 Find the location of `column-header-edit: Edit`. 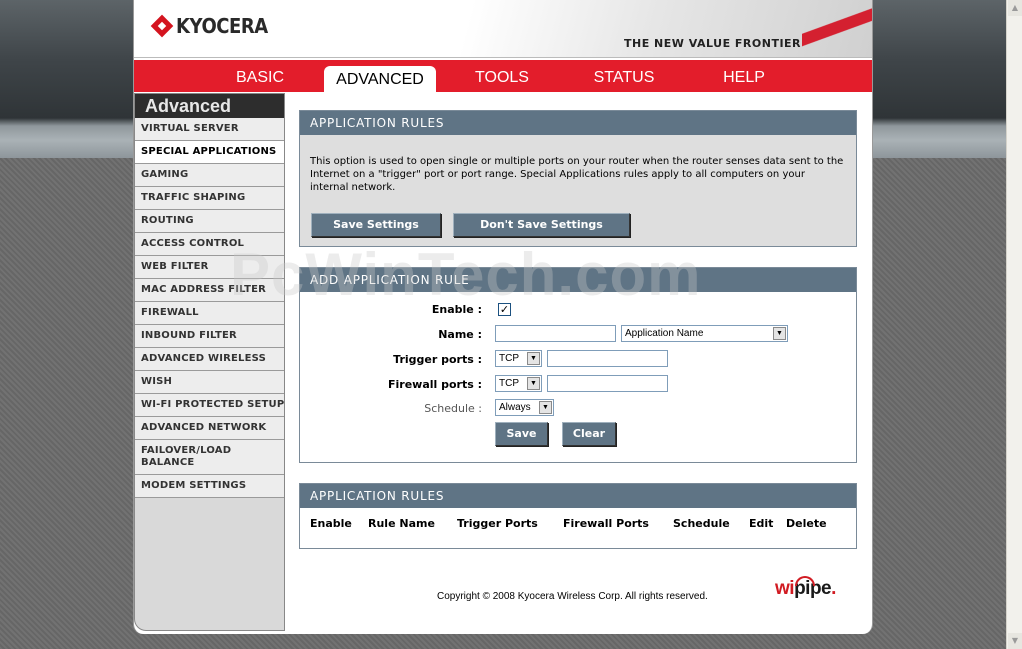

column-header-edit: Edit is located at coordinates (761, 523).